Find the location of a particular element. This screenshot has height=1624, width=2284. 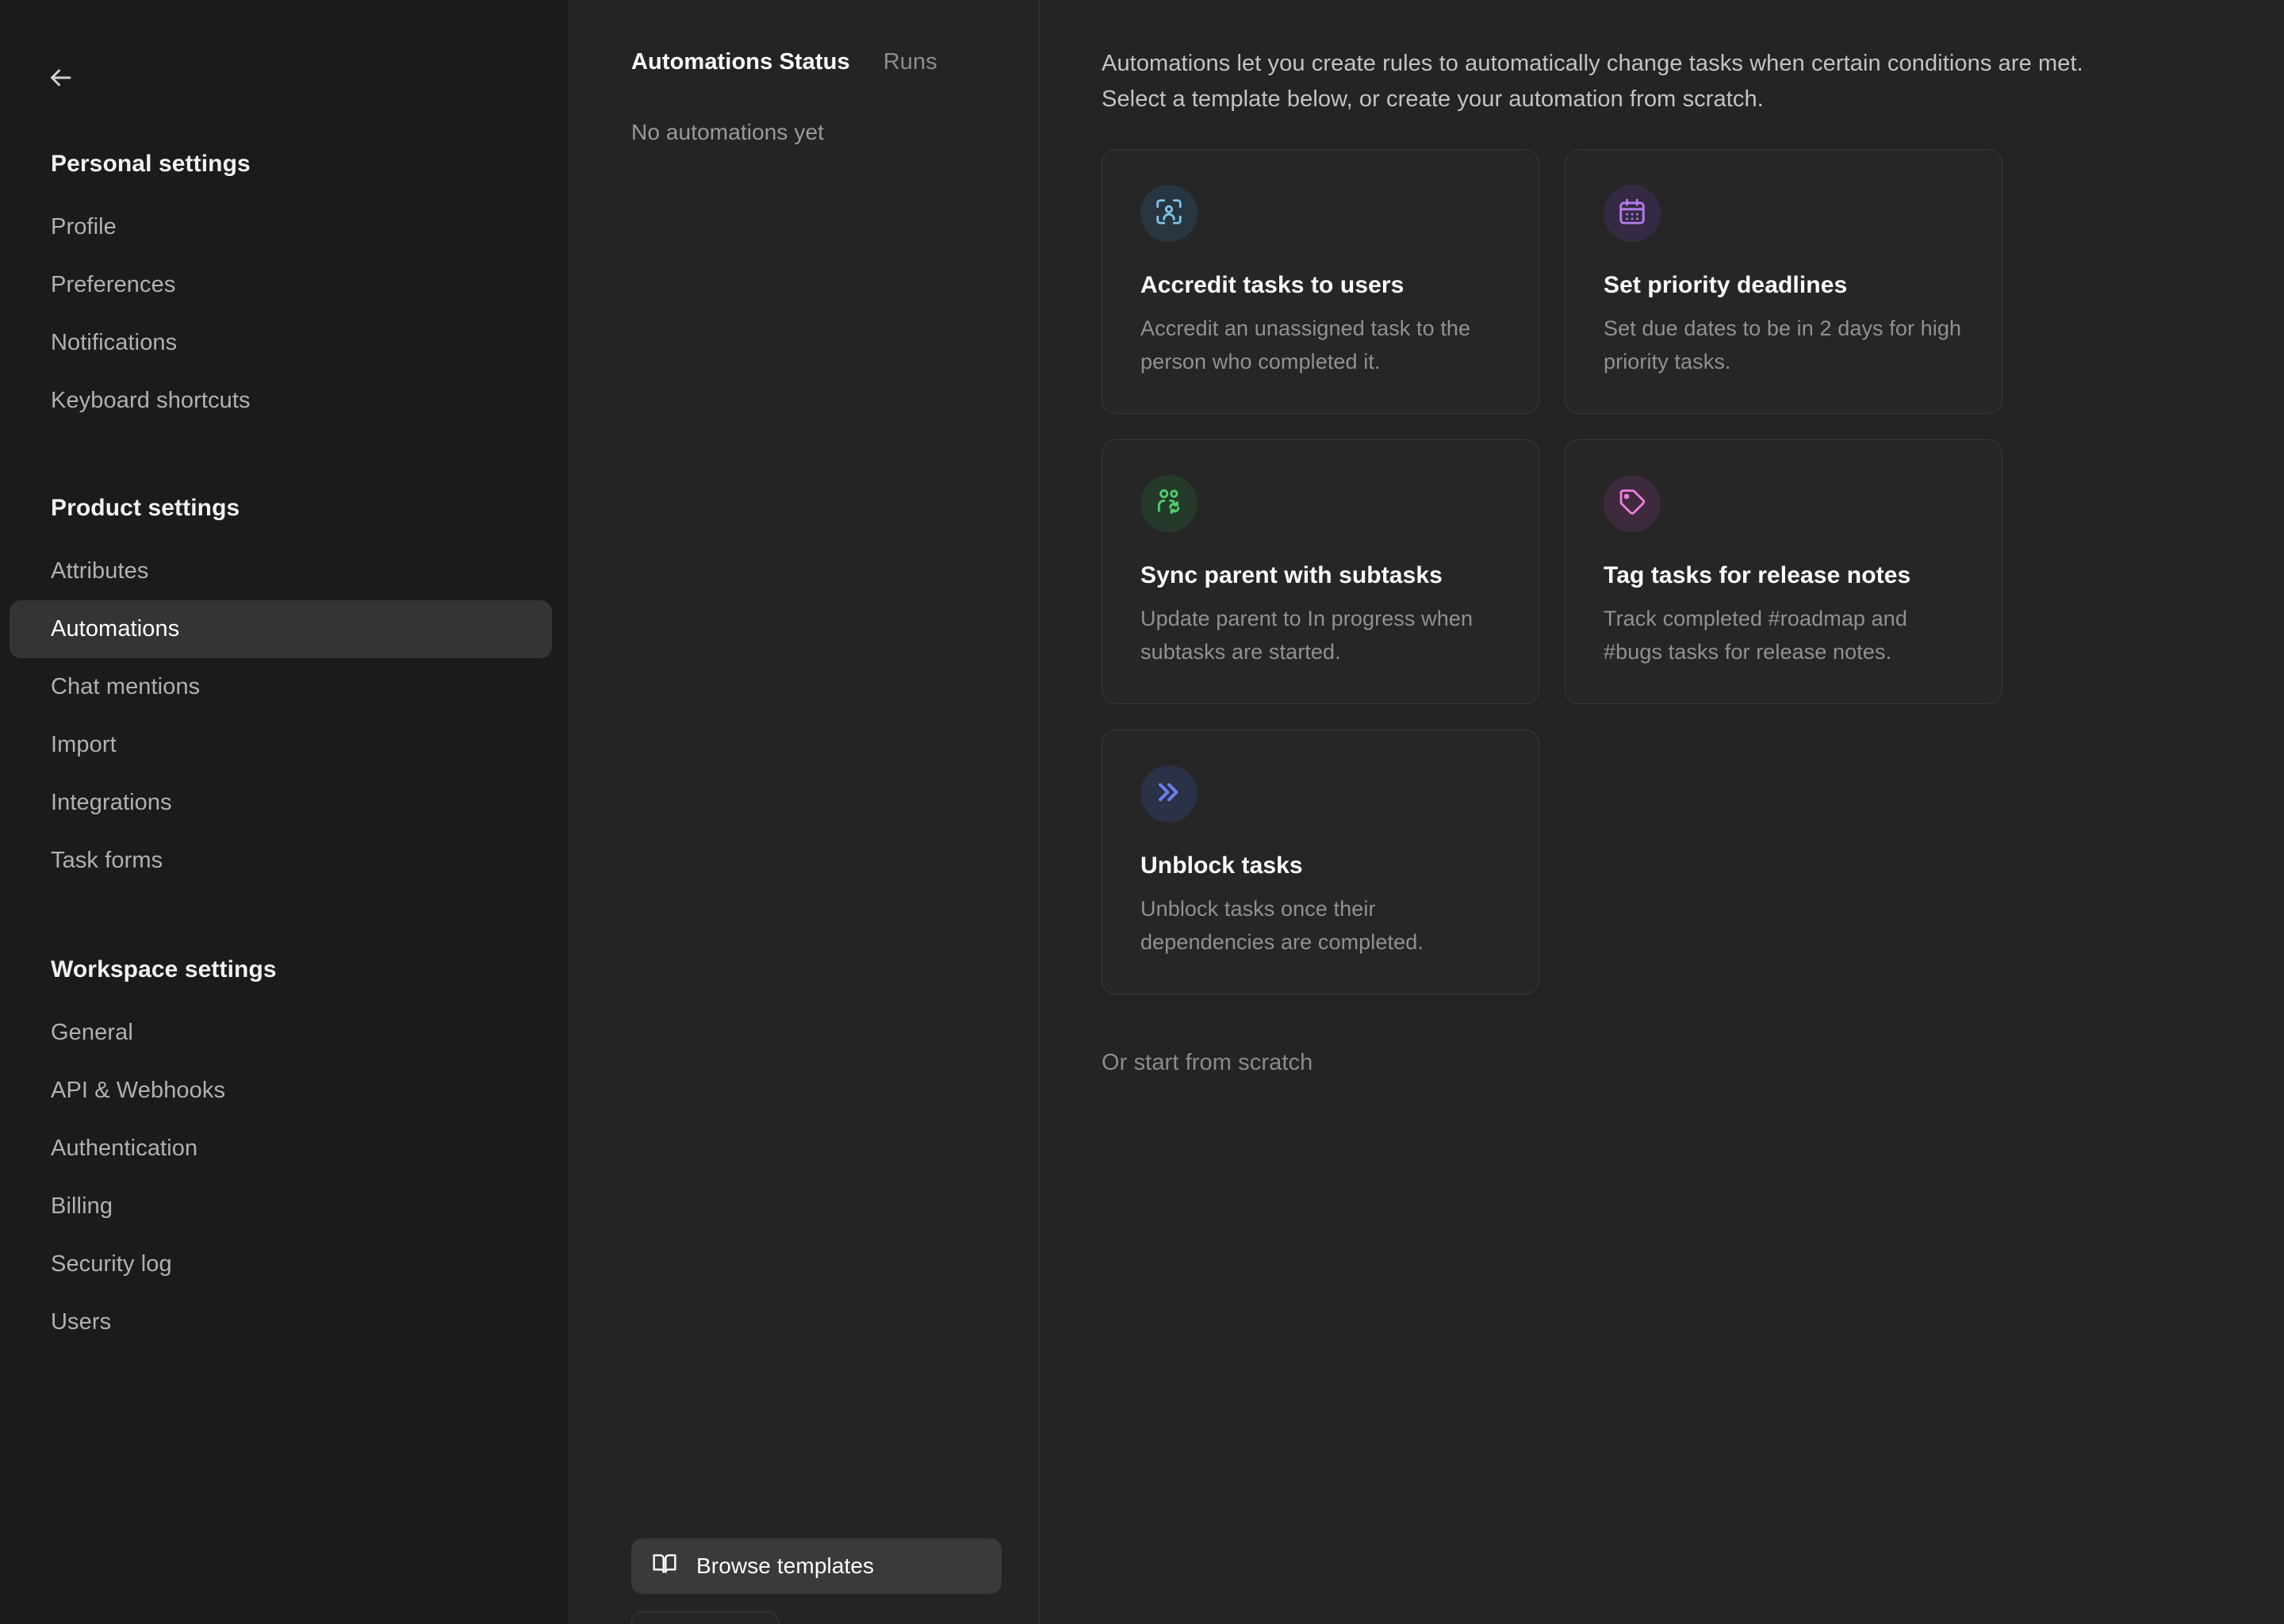

sidebar-item-authentication: Authentication is located at coordinates (281, 1149).